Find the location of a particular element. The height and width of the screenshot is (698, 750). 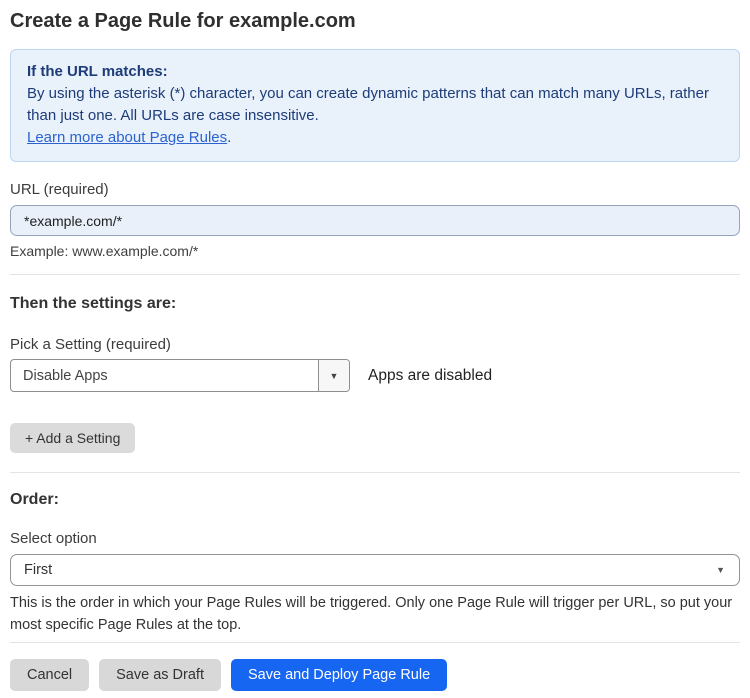

setting-dropdown: Disable Apps ▼ is located at coordinates (180, 375).